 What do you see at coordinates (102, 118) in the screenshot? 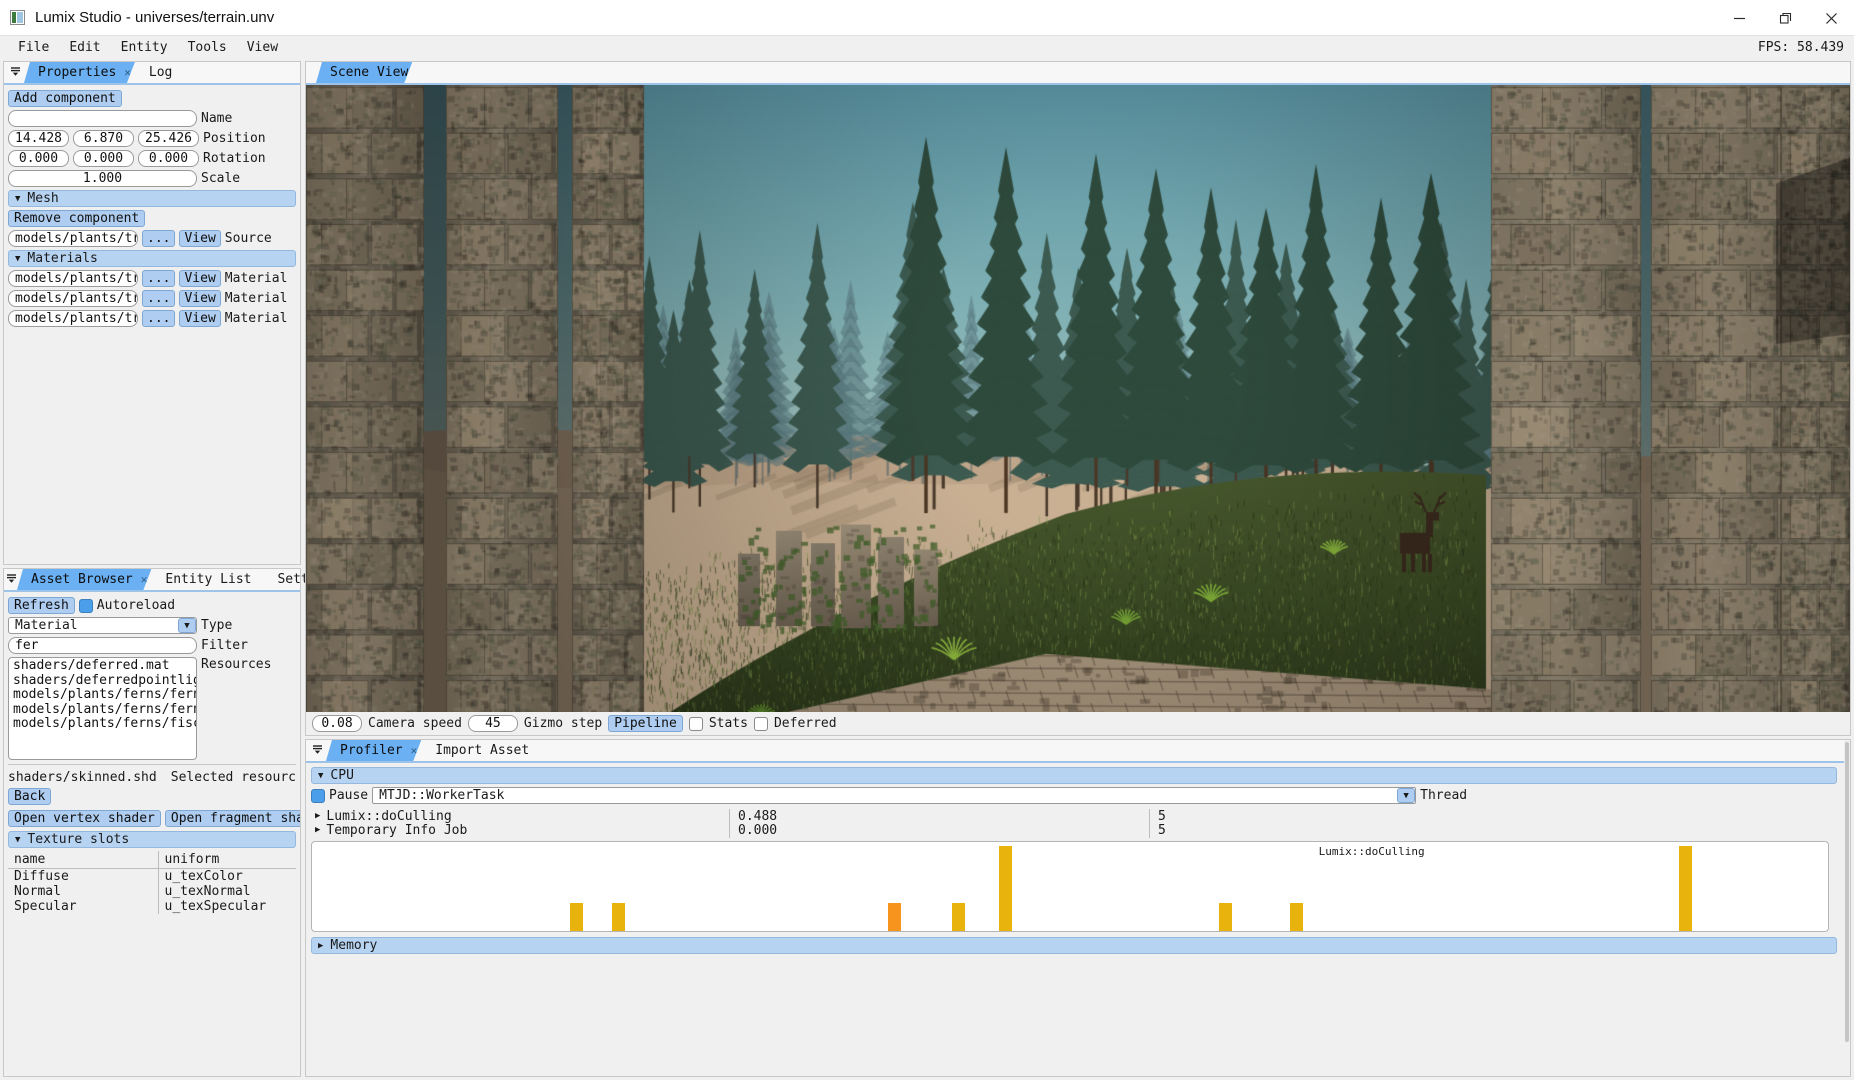
I see `name-input` at bounding box center [102, 118].